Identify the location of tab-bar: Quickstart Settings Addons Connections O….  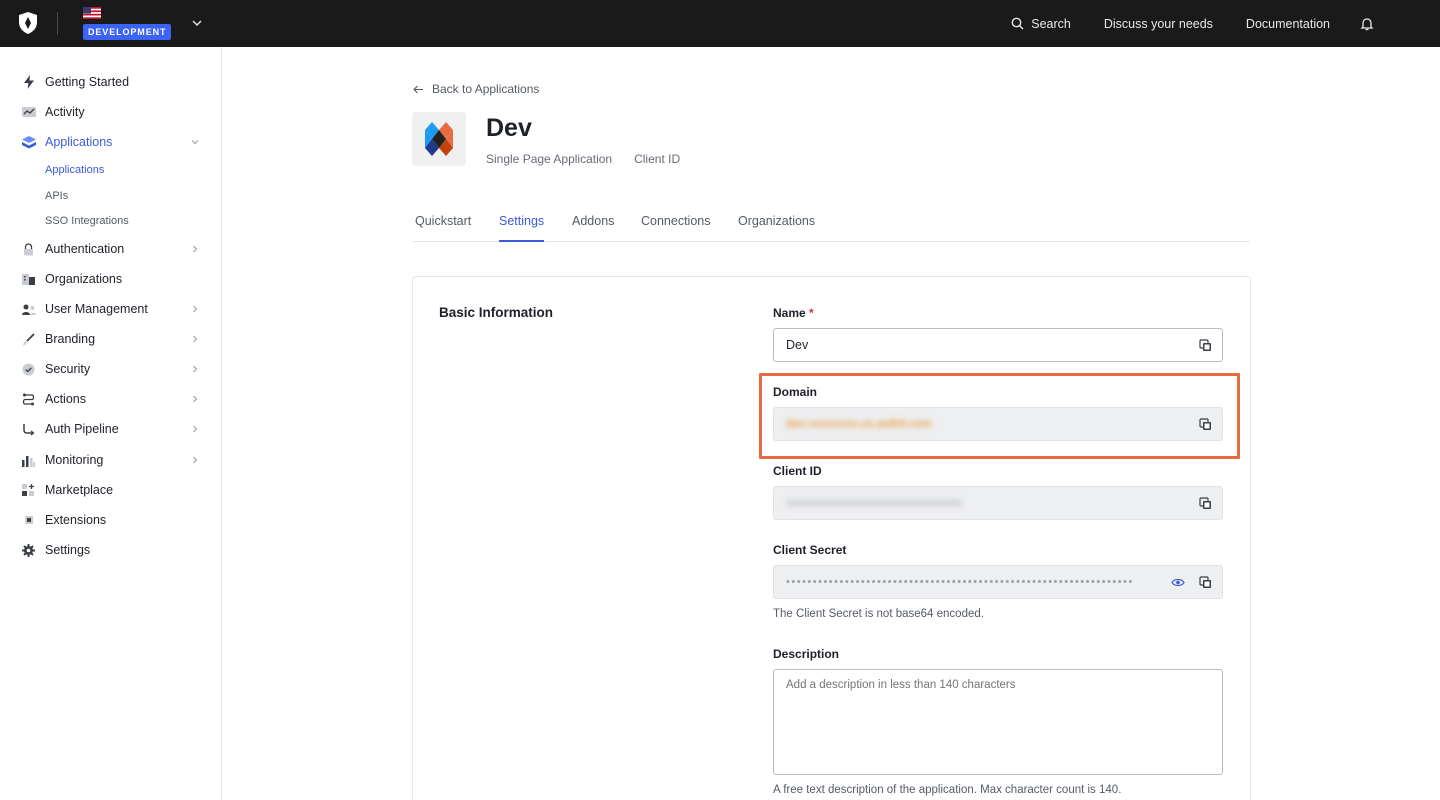
(831, 227).